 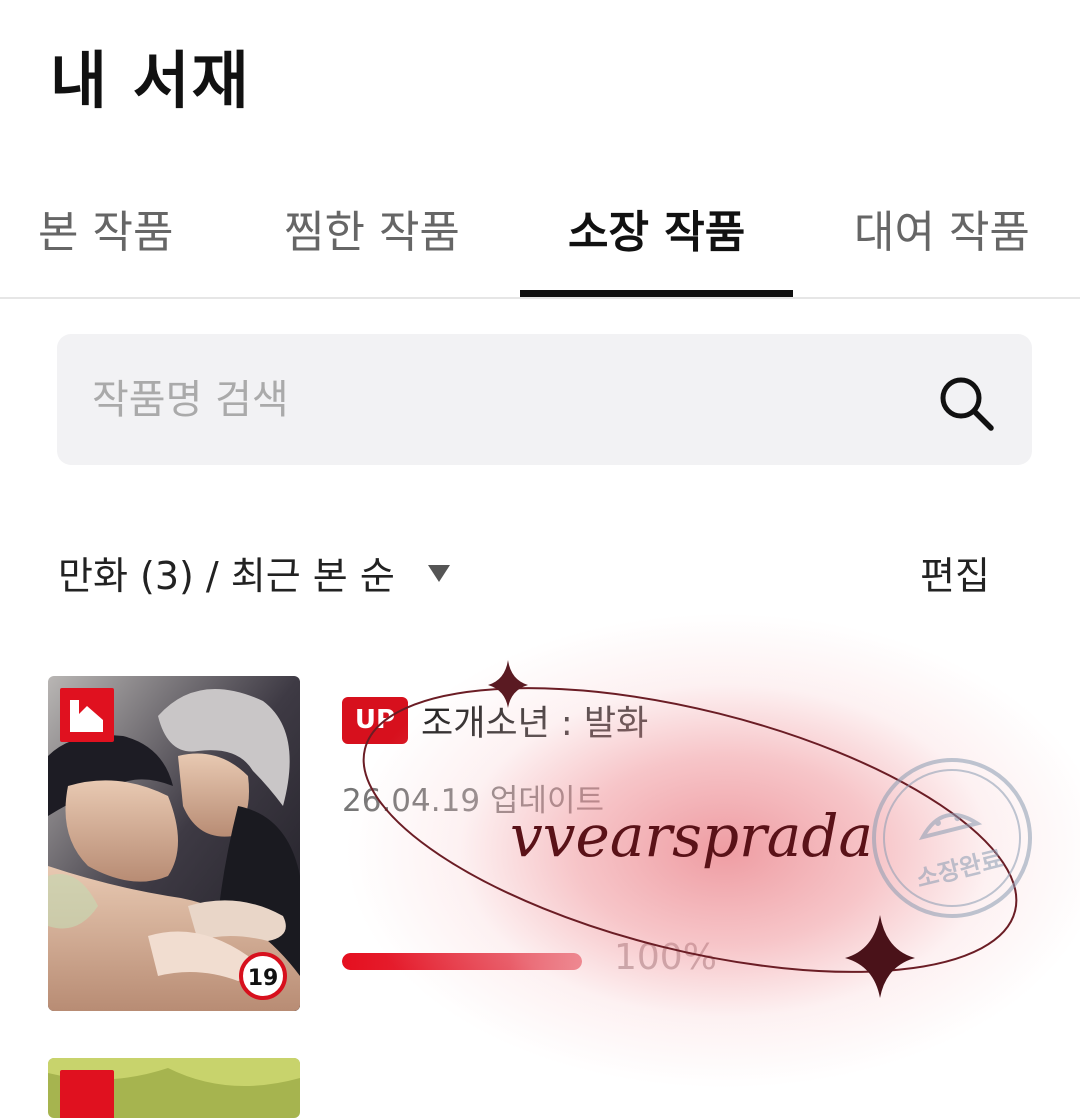 I want to click on age-19-badge-icon: 19, so click(x=263, y=976).